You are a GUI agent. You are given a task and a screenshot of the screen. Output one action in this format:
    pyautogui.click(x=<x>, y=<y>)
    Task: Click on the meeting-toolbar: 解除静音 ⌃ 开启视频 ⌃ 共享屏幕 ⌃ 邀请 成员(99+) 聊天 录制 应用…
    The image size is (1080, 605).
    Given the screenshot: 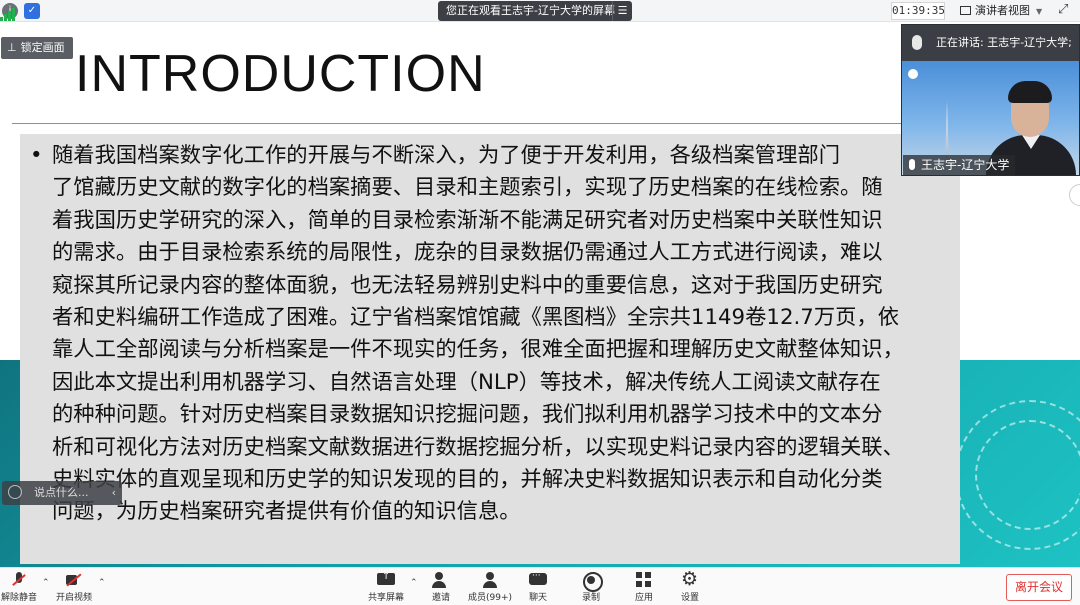 What is the action you would take?
    pyautogui.click(x=540, y=586)
    